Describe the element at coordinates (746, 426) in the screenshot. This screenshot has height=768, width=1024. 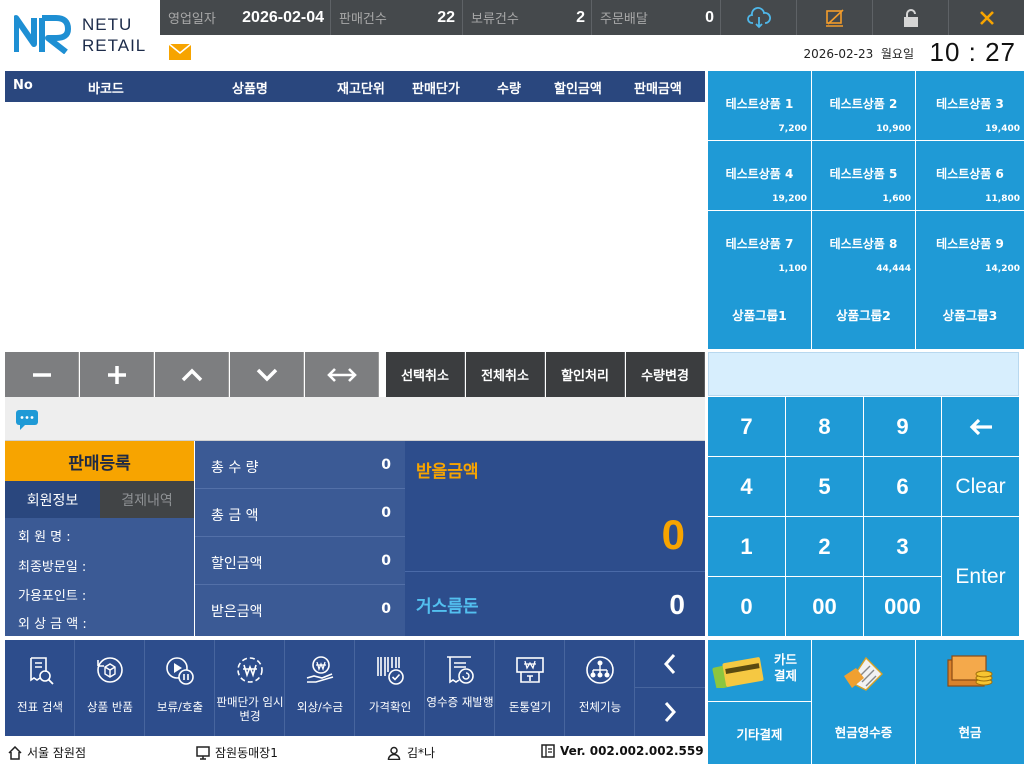
I see `key-7: 7` at that location.